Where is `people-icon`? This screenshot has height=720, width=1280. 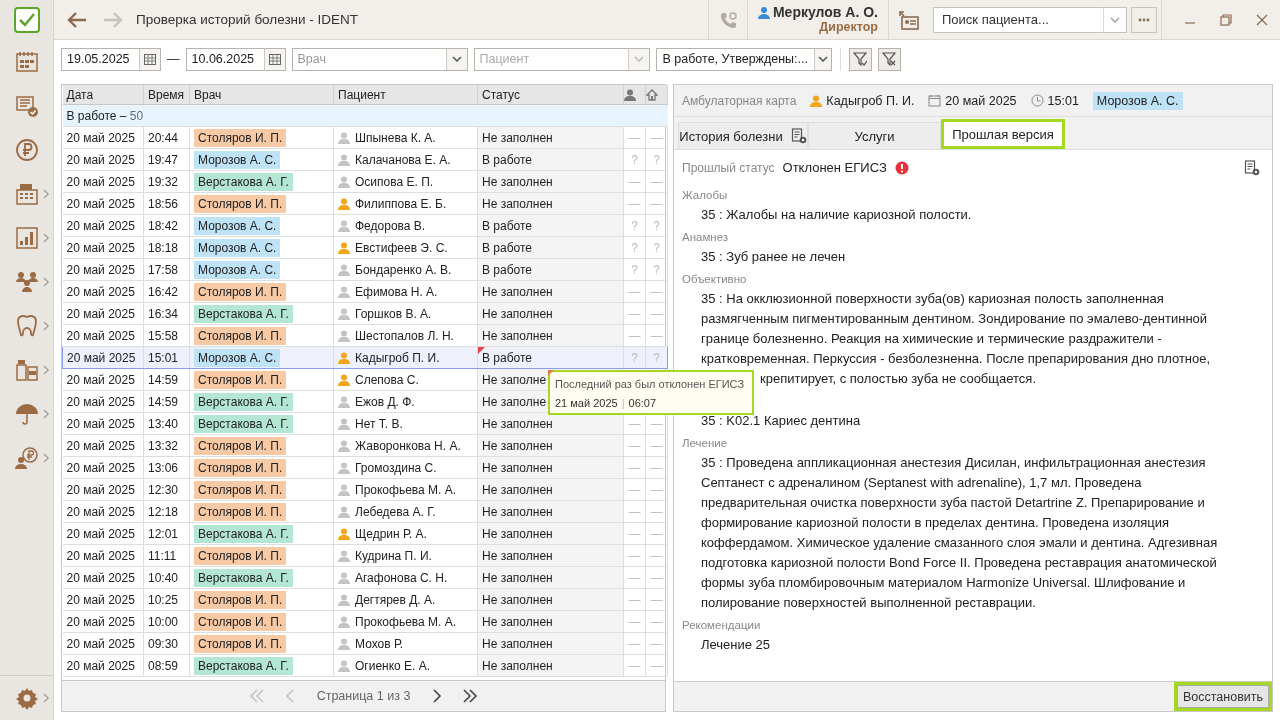
people-icon is located at coordinates (26, 282).